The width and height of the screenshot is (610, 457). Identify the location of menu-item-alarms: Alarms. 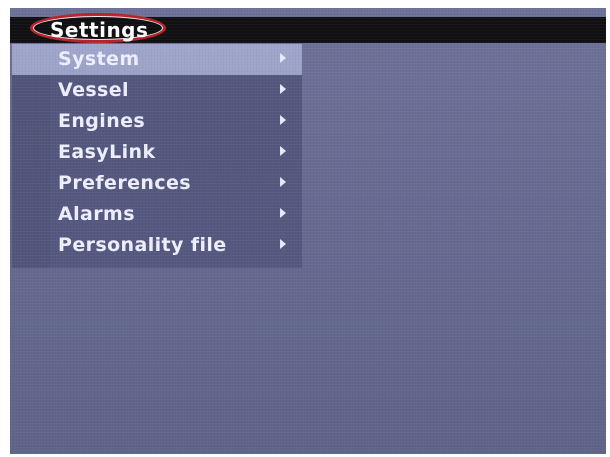
(157, 214).